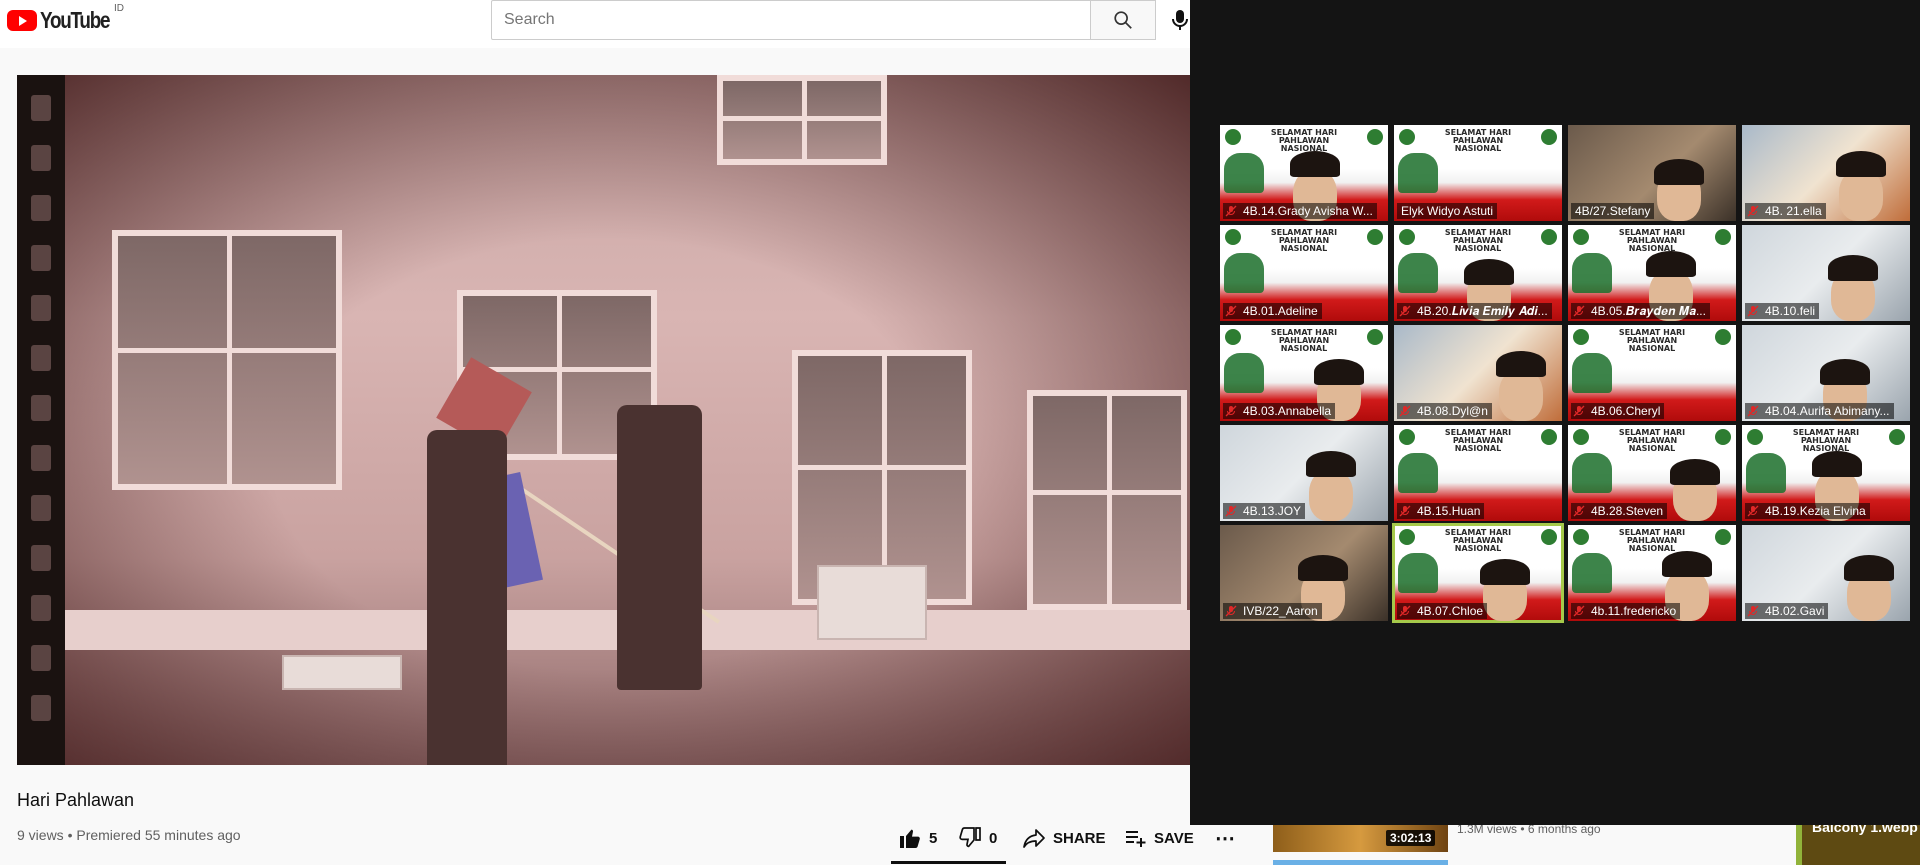 This screenshot has height=865, width=1920. I want to click on participant-name: Elyk Widyo Astuti, so click(1447, 211).